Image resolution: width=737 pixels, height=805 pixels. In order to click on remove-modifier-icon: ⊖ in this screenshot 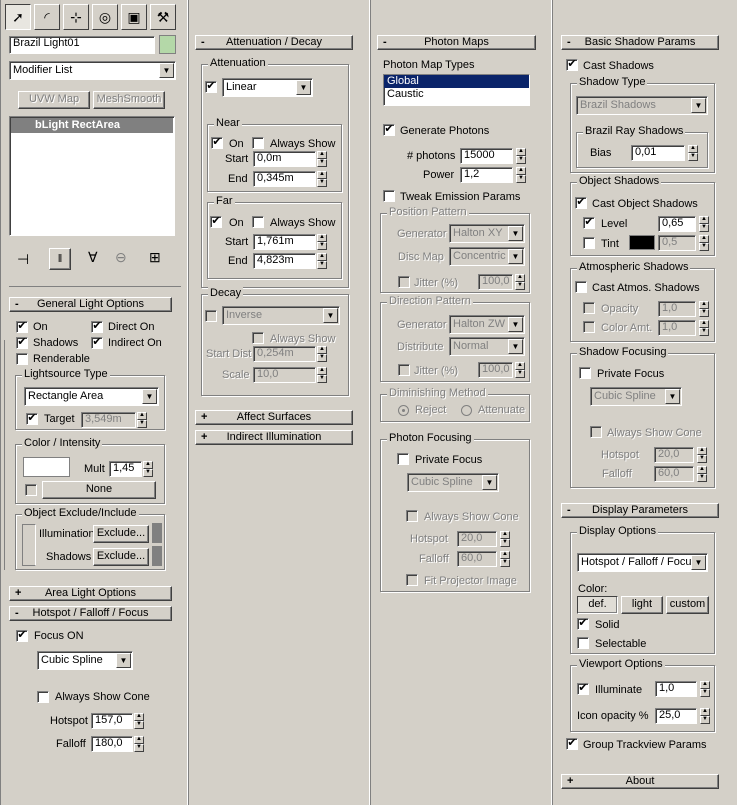, I will do `click(121, 257)`.